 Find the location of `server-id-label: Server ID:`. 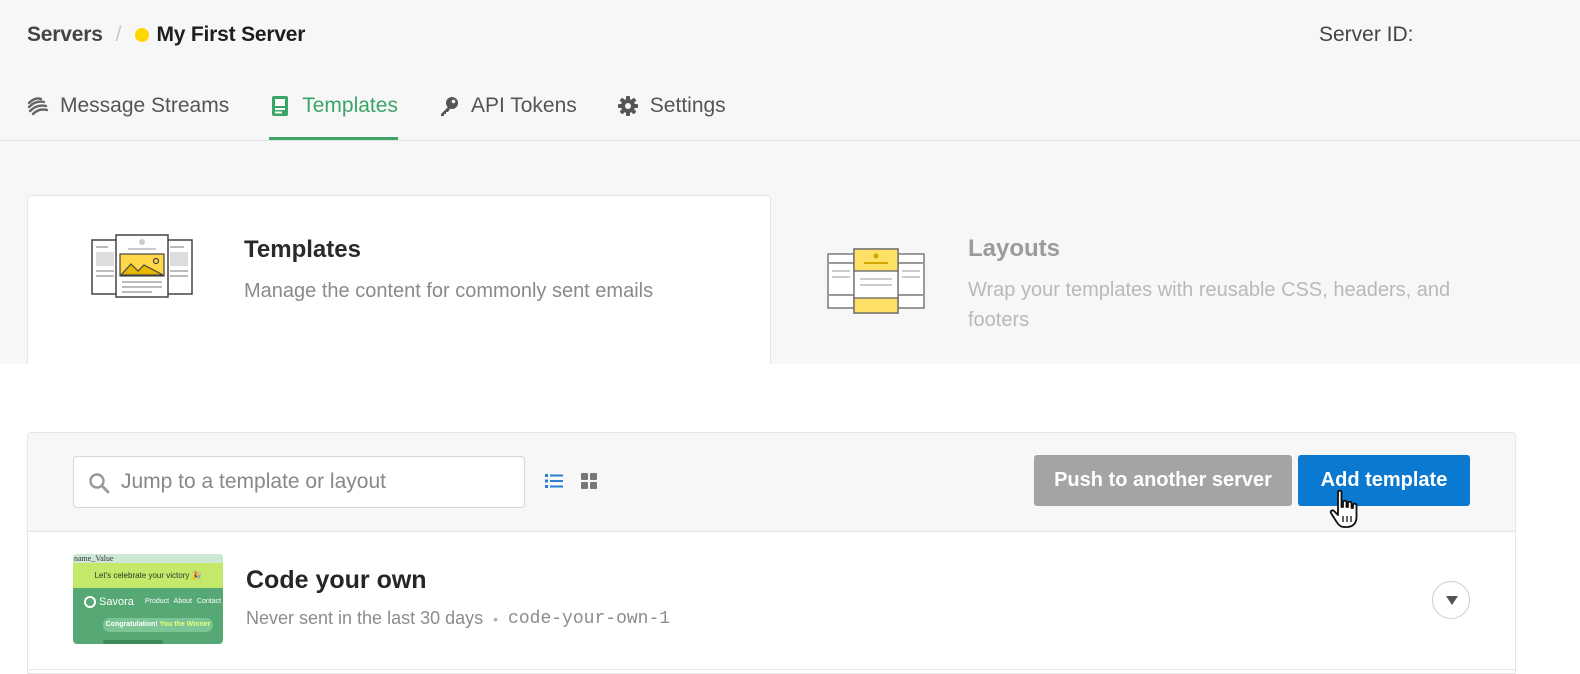

server-id-label: Server ID: is located at coordinates (1366, 34).